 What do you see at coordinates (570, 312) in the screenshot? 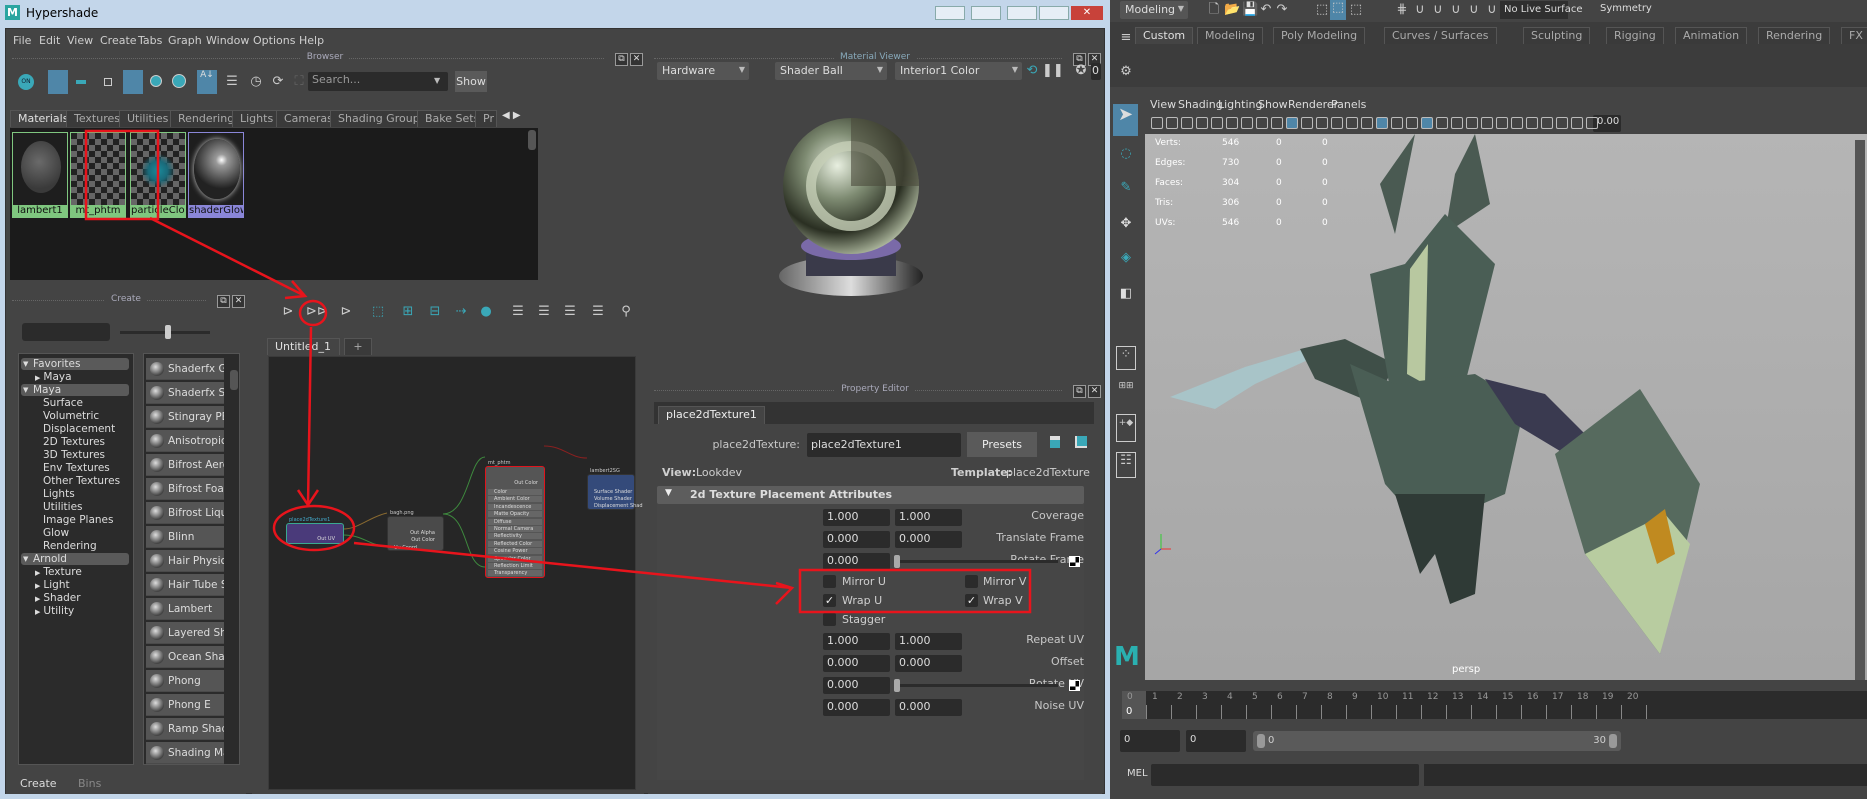
I see `full-view-icon: ☰` at bounding box center [570, 312].